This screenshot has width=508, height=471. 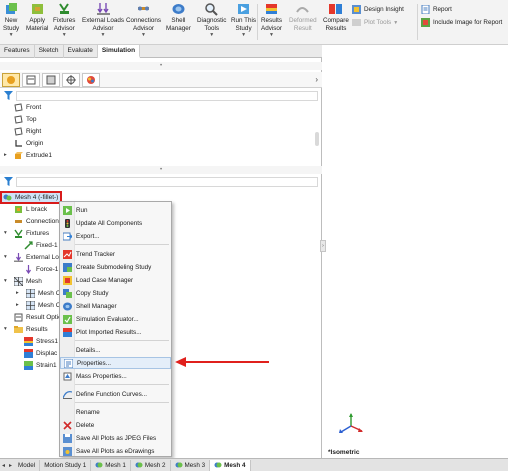 What do you see at coordinates (71, 80) in the screenshot?
I see `dimxpert-tab` at bounding box center [71, 80].